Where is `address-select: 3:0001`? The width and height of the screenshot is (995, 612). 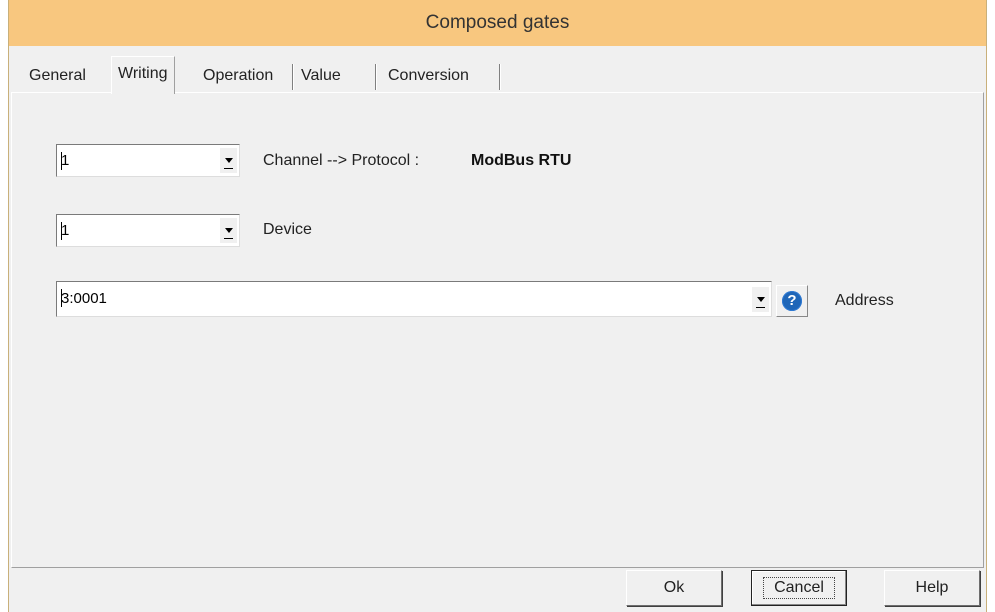 address-select: 3:0001 is located at coordinates (414, 299).